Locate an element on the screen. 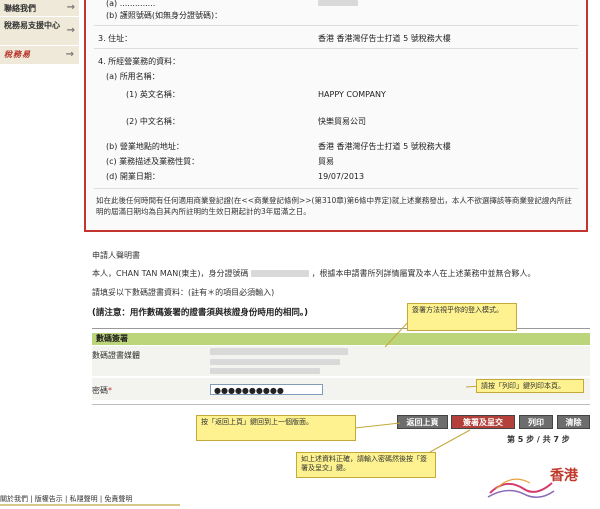 The image size is (600, 509). dragon-logo-icon is located at coordinates (521, 488).